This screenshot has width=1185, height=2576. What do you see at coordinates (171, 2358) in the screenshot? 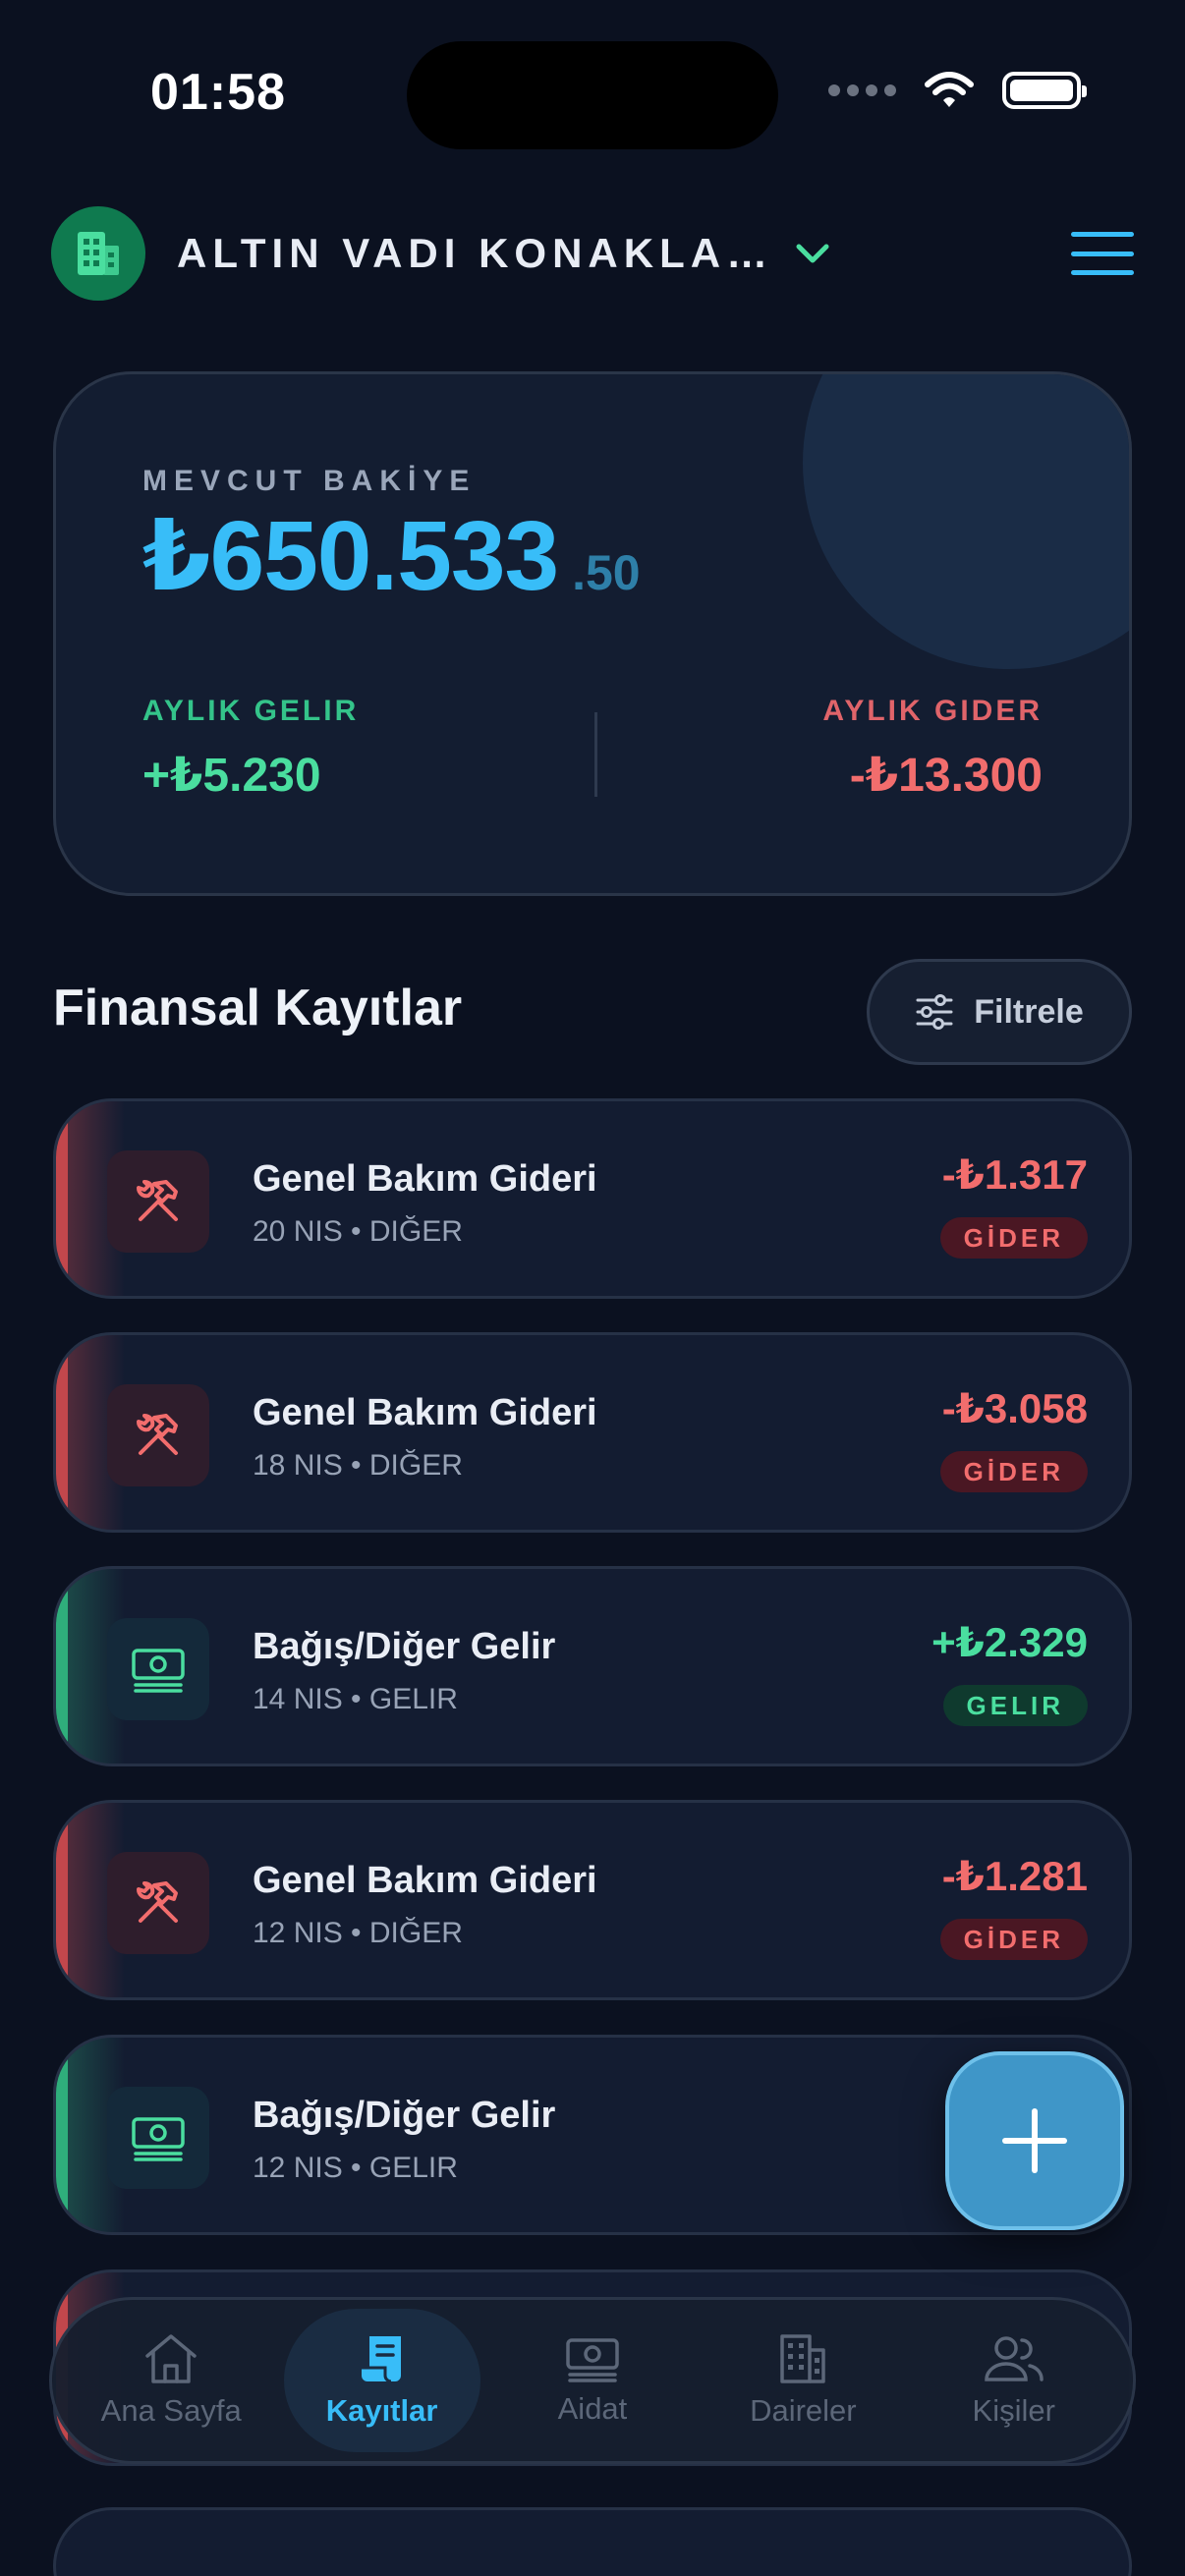
I see `home-icon` at bounding box center [171, 2358].